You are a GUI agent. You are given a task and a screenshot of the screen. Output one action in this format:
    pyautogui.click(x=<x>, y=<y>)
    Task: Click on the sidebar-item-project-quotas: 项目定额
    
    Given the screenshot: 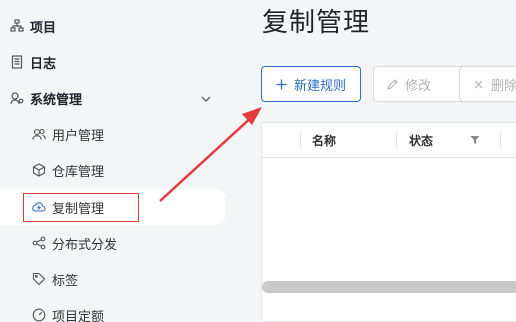 What is the action you would take?
    pyautogui.click(x=68, y=309)
    